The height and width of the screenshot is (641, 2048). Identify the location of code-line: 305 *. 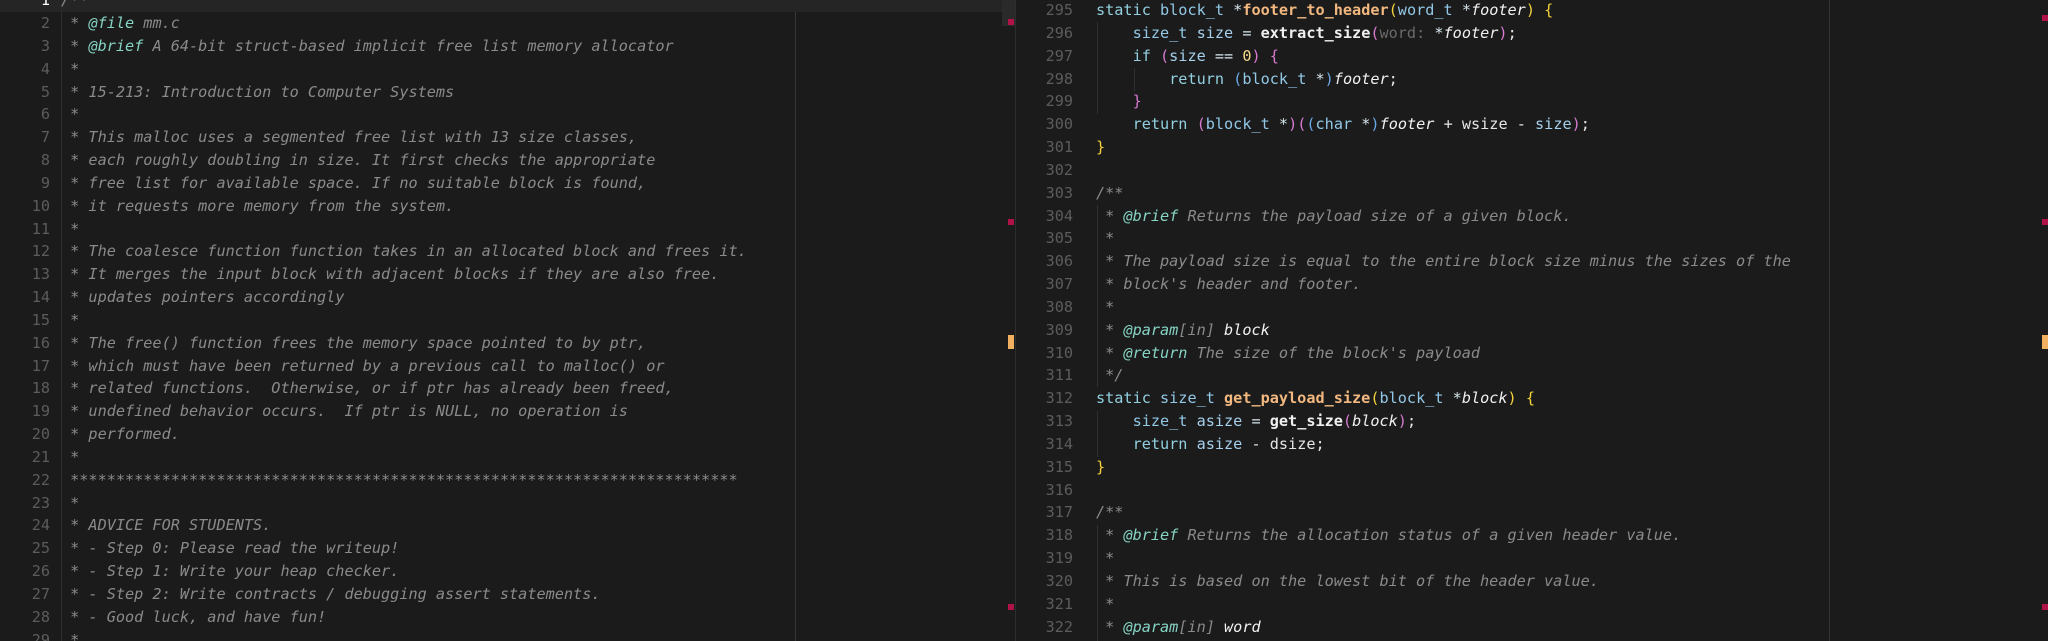
(1532, 238).